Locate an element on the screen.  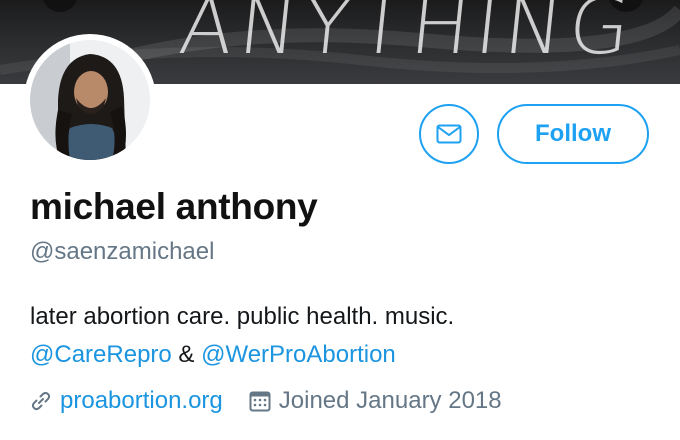
banner-artwork-text: ANYTHING is located at coordinates (408, 36).